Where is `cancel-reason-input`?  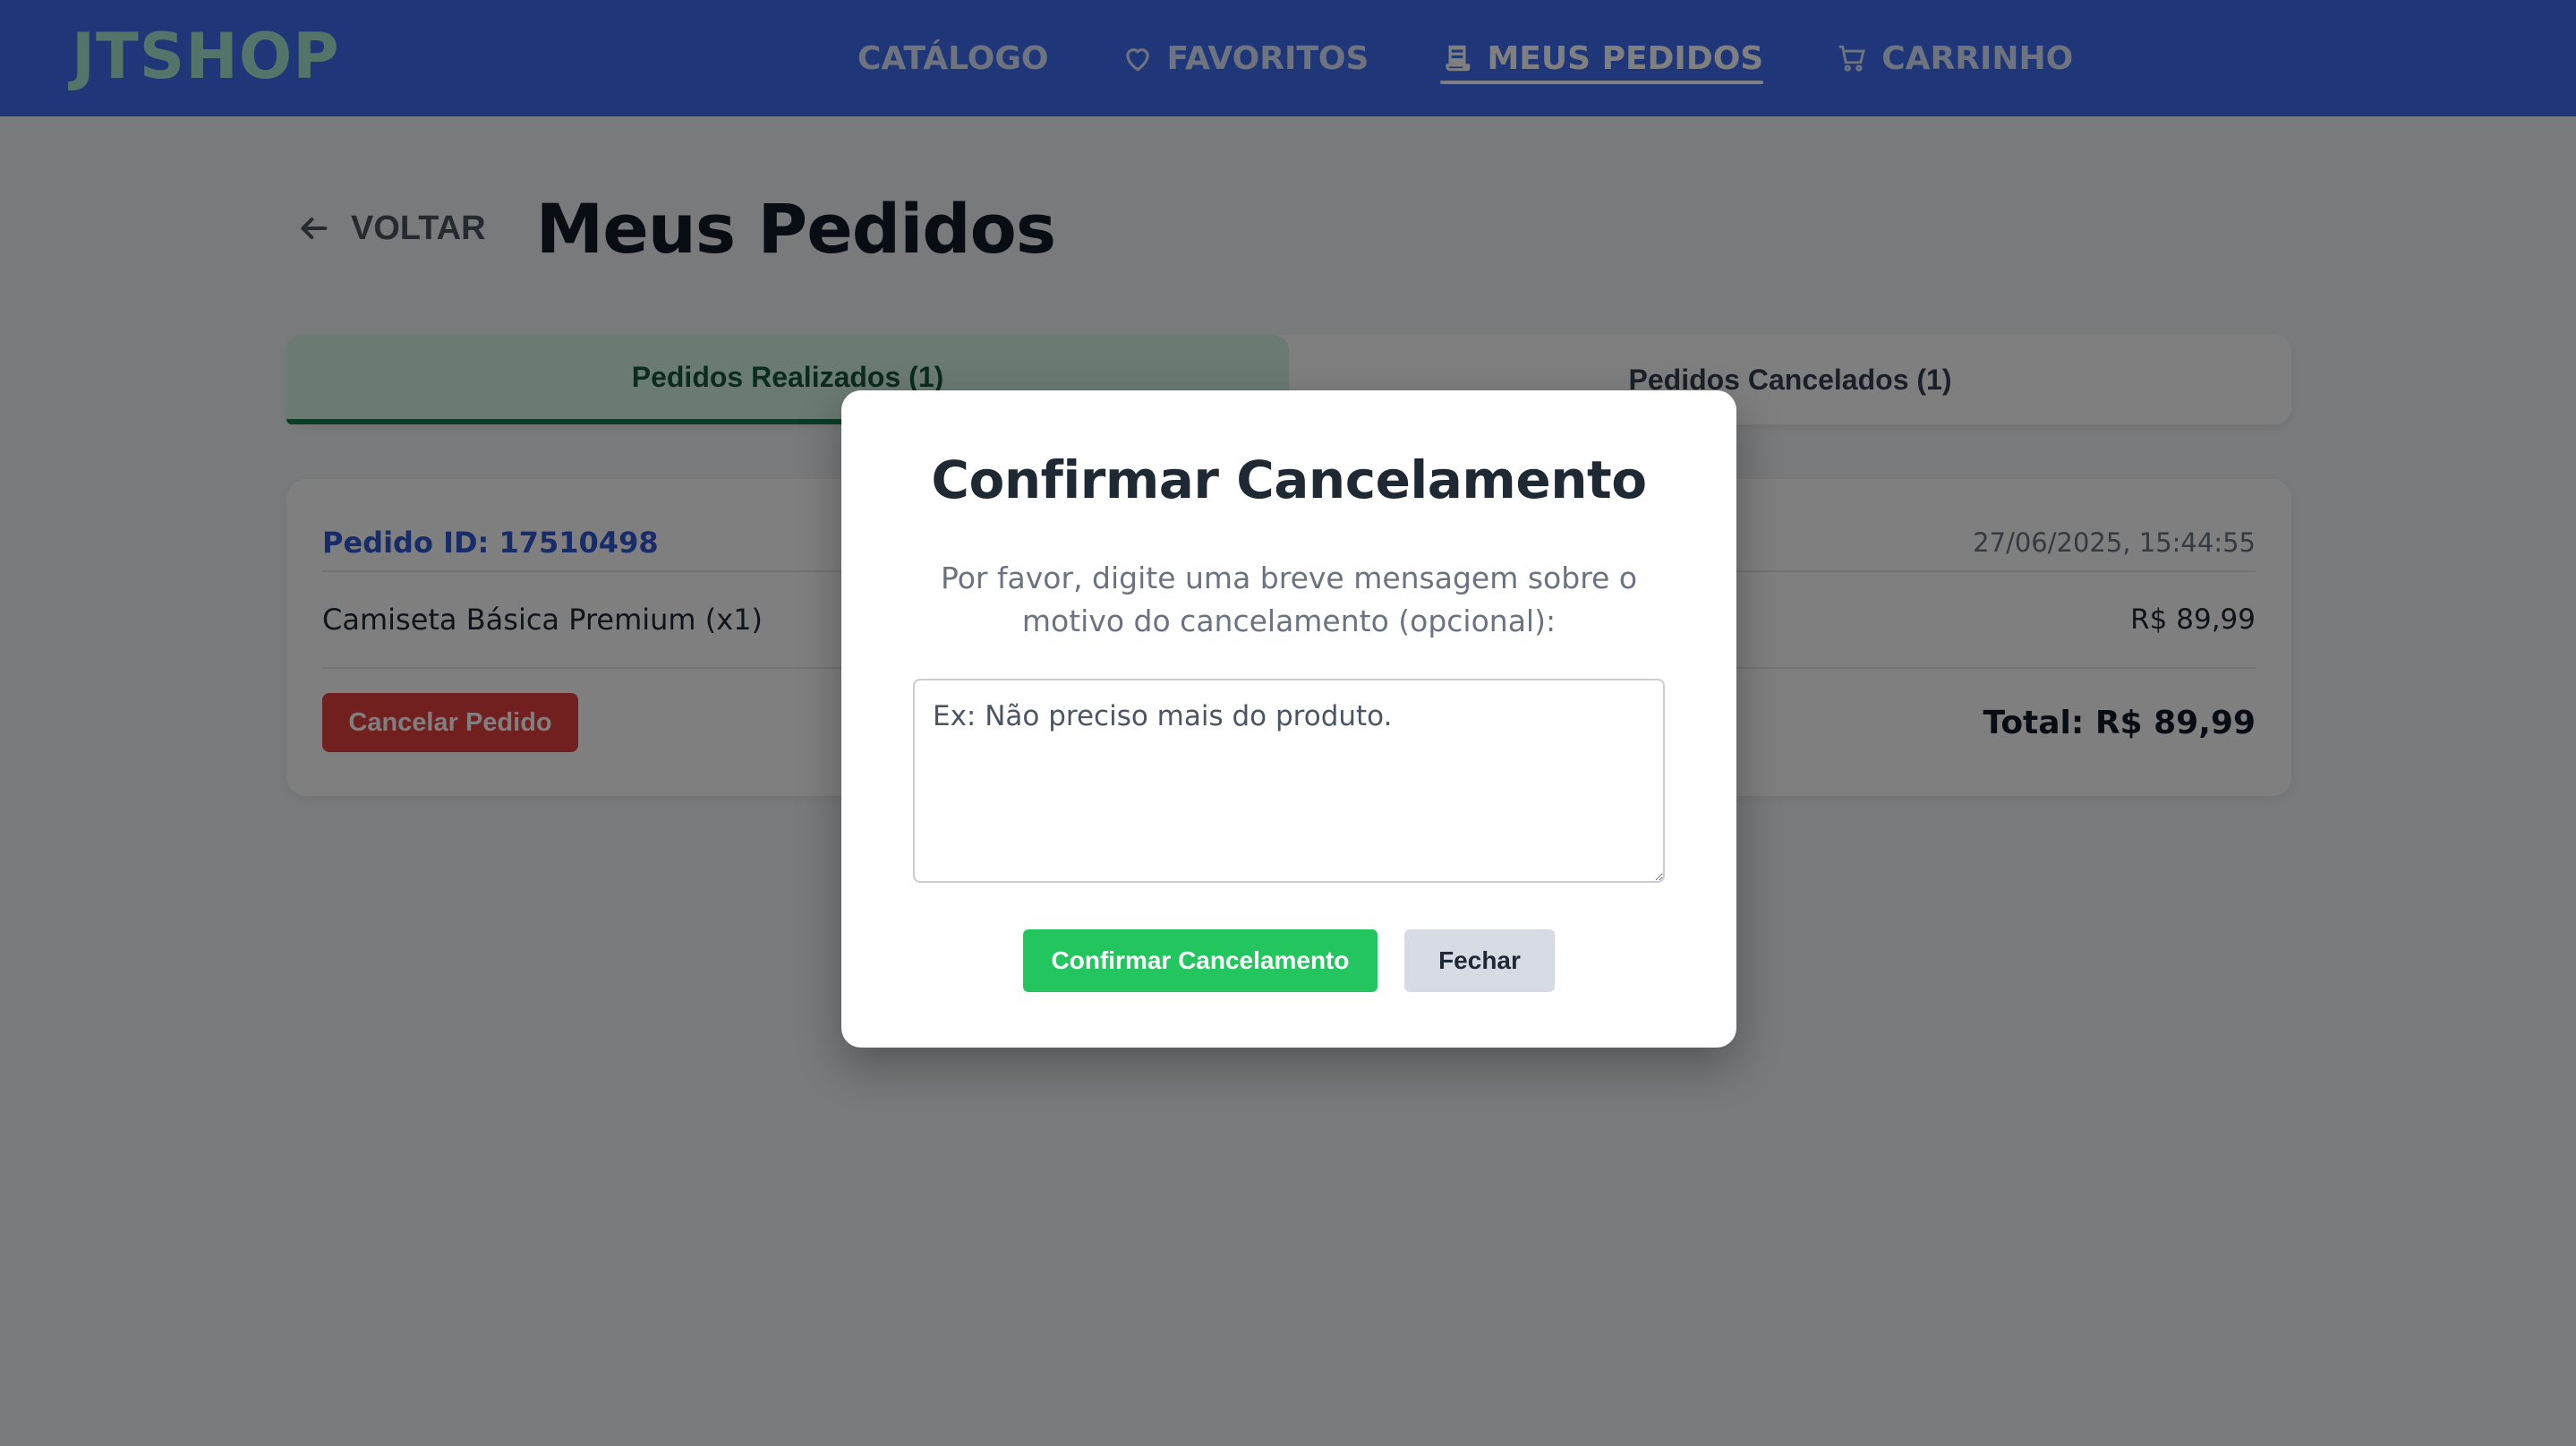
cancel-reason-input is located at coordinates (1289, 781).